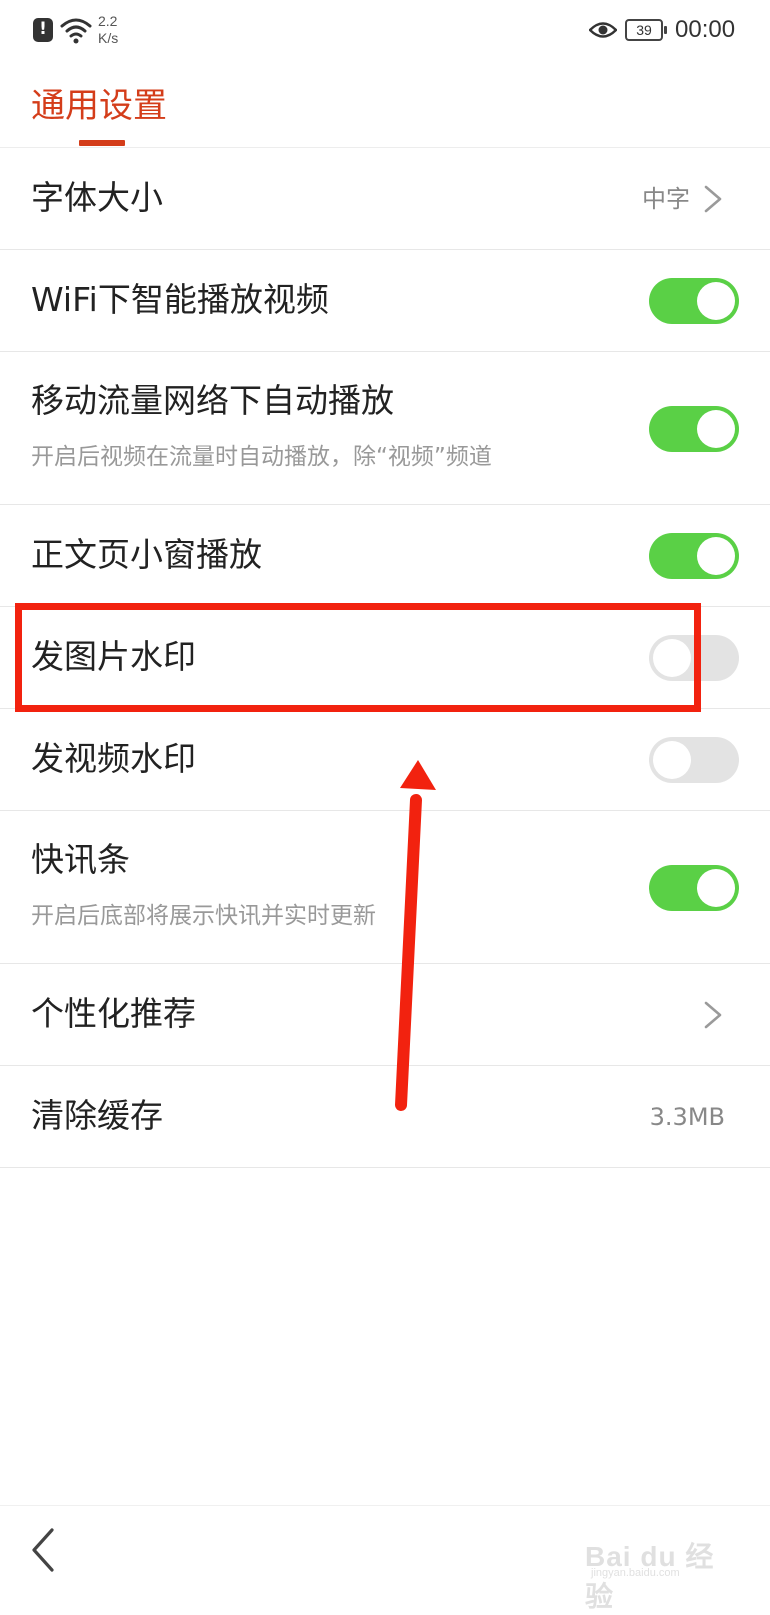  What do you see at coordinates (97, 1115) in the screenshot?
I see `setting-label: 清除缓存` at bounding box center [97, 1115].